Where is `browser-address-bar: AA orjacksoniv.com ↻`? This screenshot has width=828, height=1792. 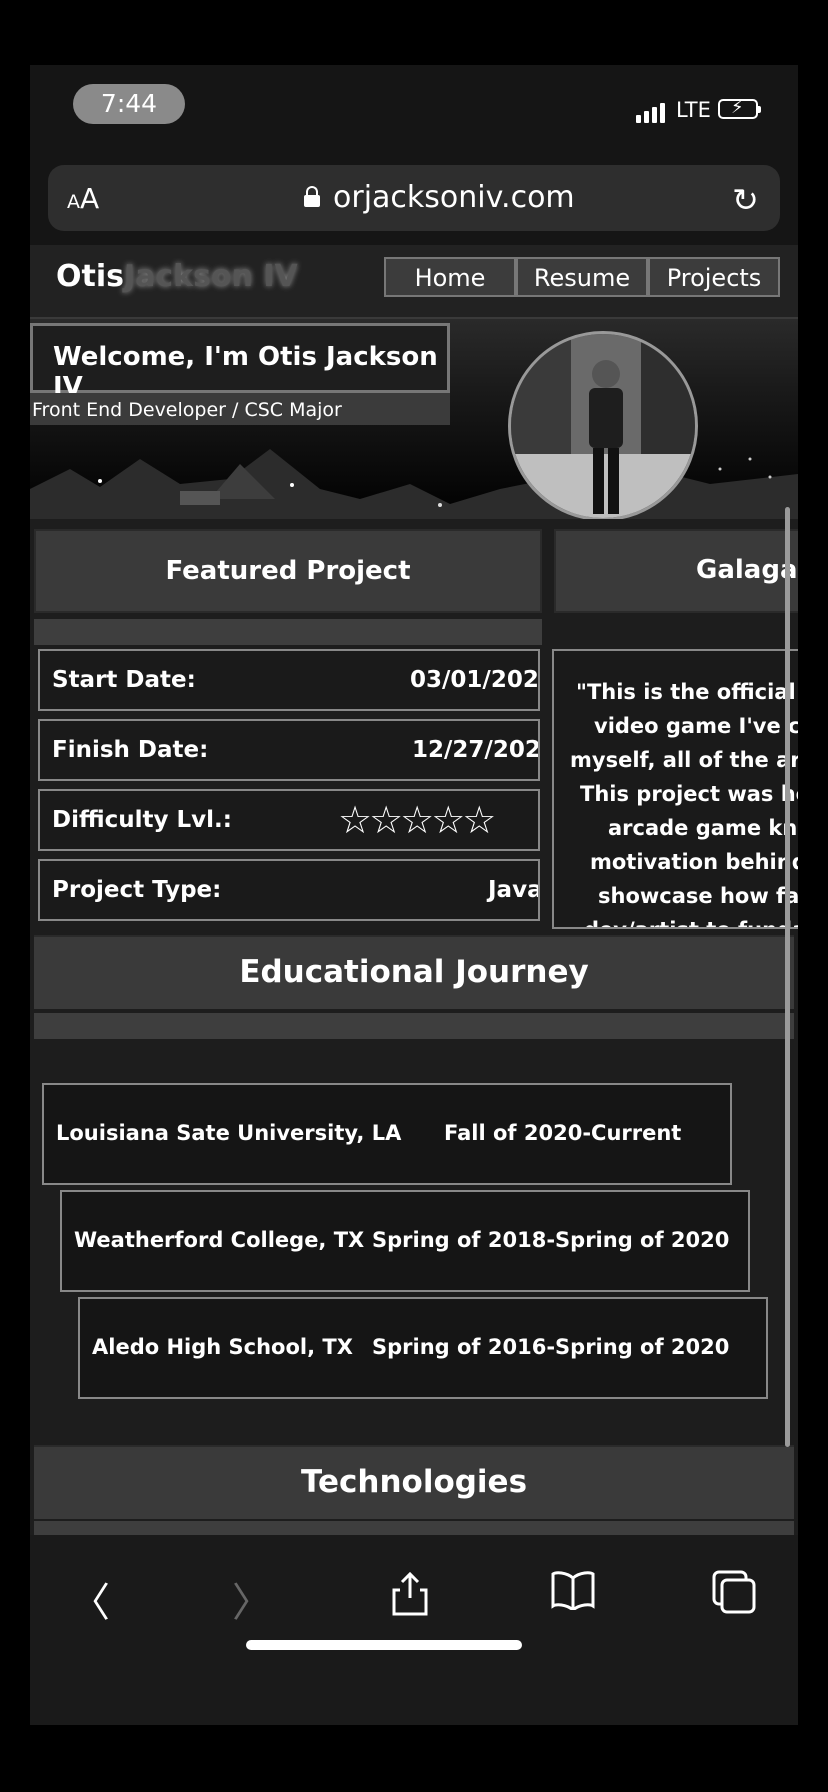
browser-address-bar: AA orjacksoniv.com ↻ is located at coordinates (414, 200).